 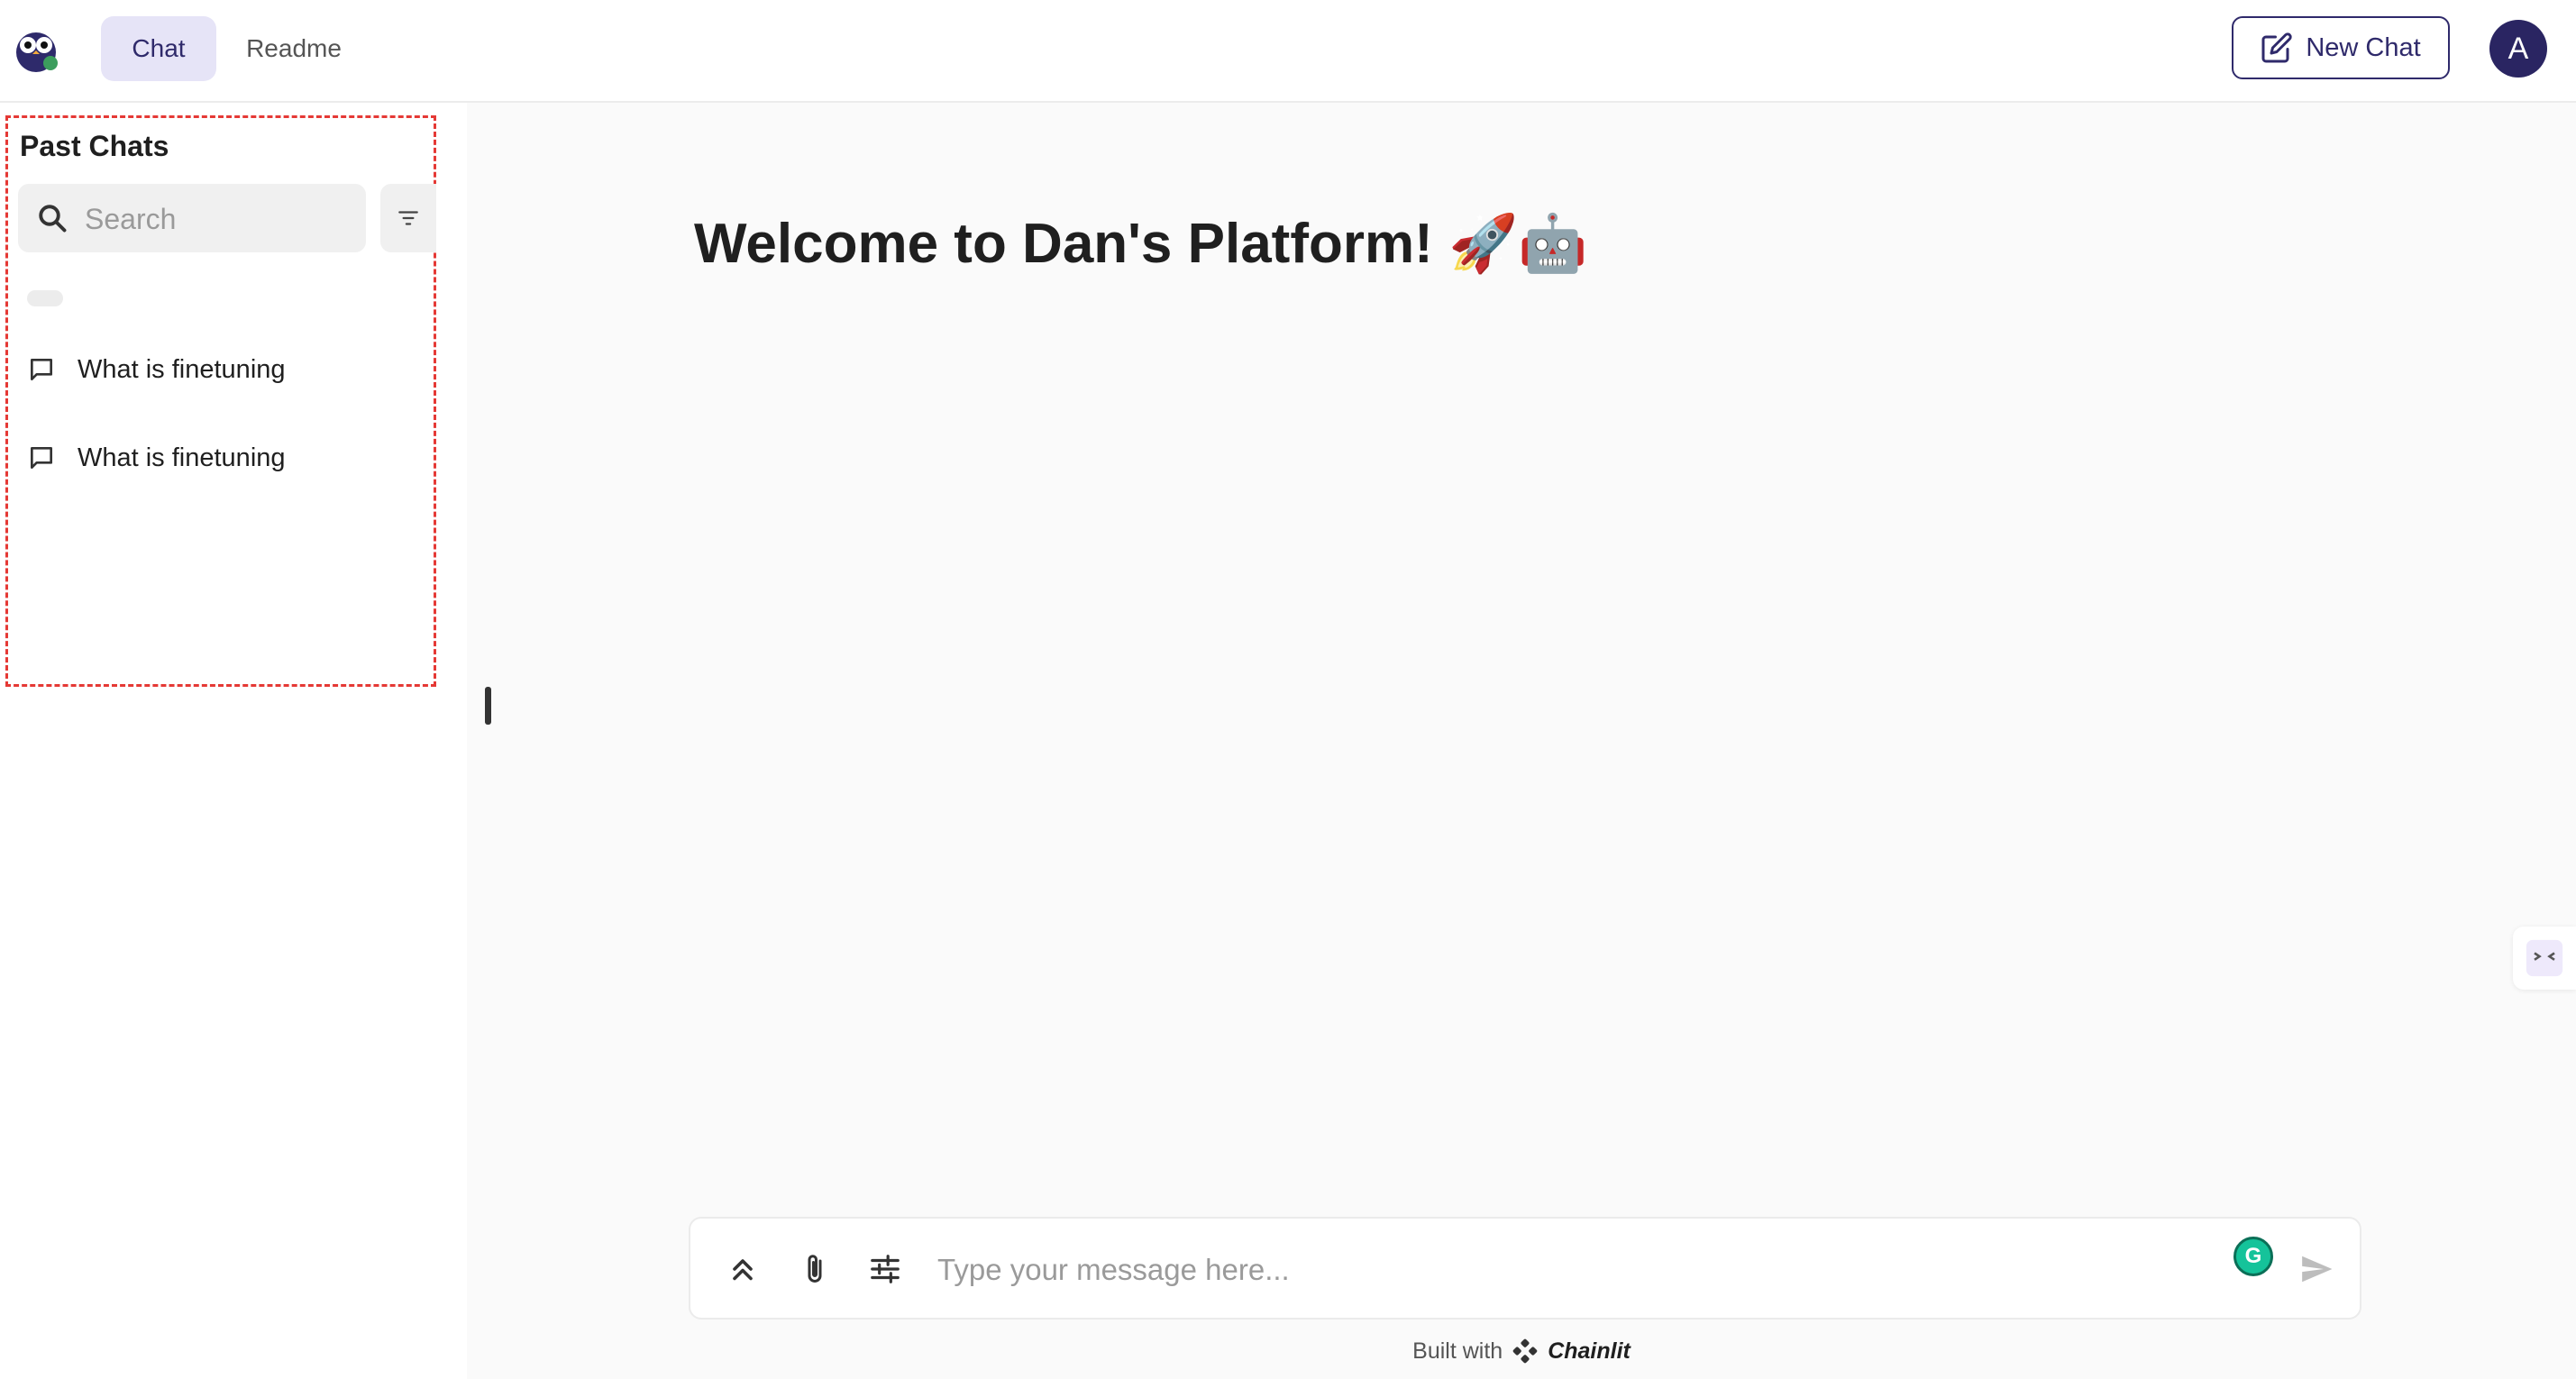 I want to click on expand-panel-icon, so click(x=2544, y=958).